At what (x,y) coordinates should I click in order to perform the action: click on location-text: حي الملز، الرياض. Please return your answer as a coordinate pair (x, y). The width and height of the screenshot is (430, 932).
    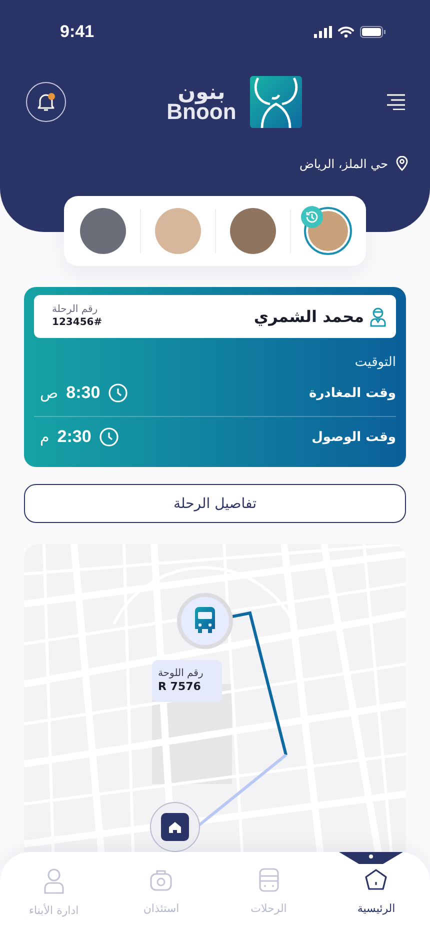
    Looking at the image, I should click on (343, 163).